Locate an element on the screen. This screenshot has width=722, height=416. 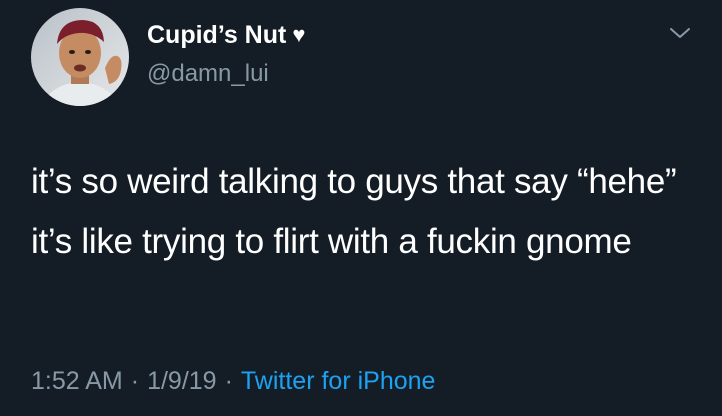
chevron-down-icon is located at coordinates (680, 33).